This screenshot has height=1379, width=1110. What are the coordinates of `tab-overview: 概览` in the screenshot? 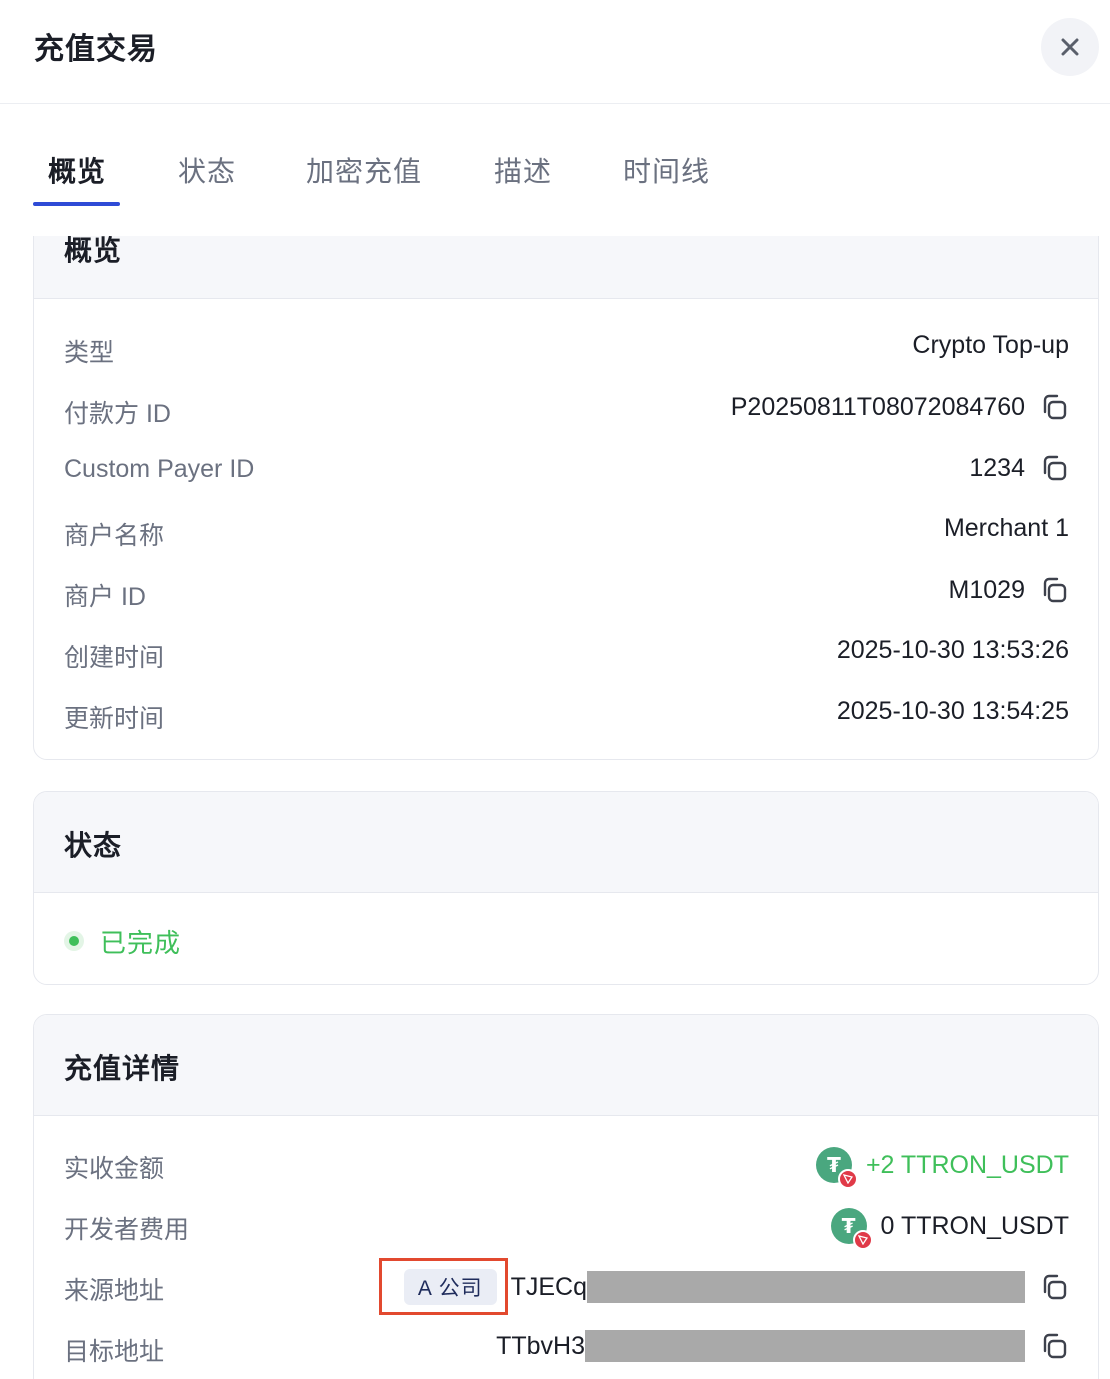 It's located at (77, 170).